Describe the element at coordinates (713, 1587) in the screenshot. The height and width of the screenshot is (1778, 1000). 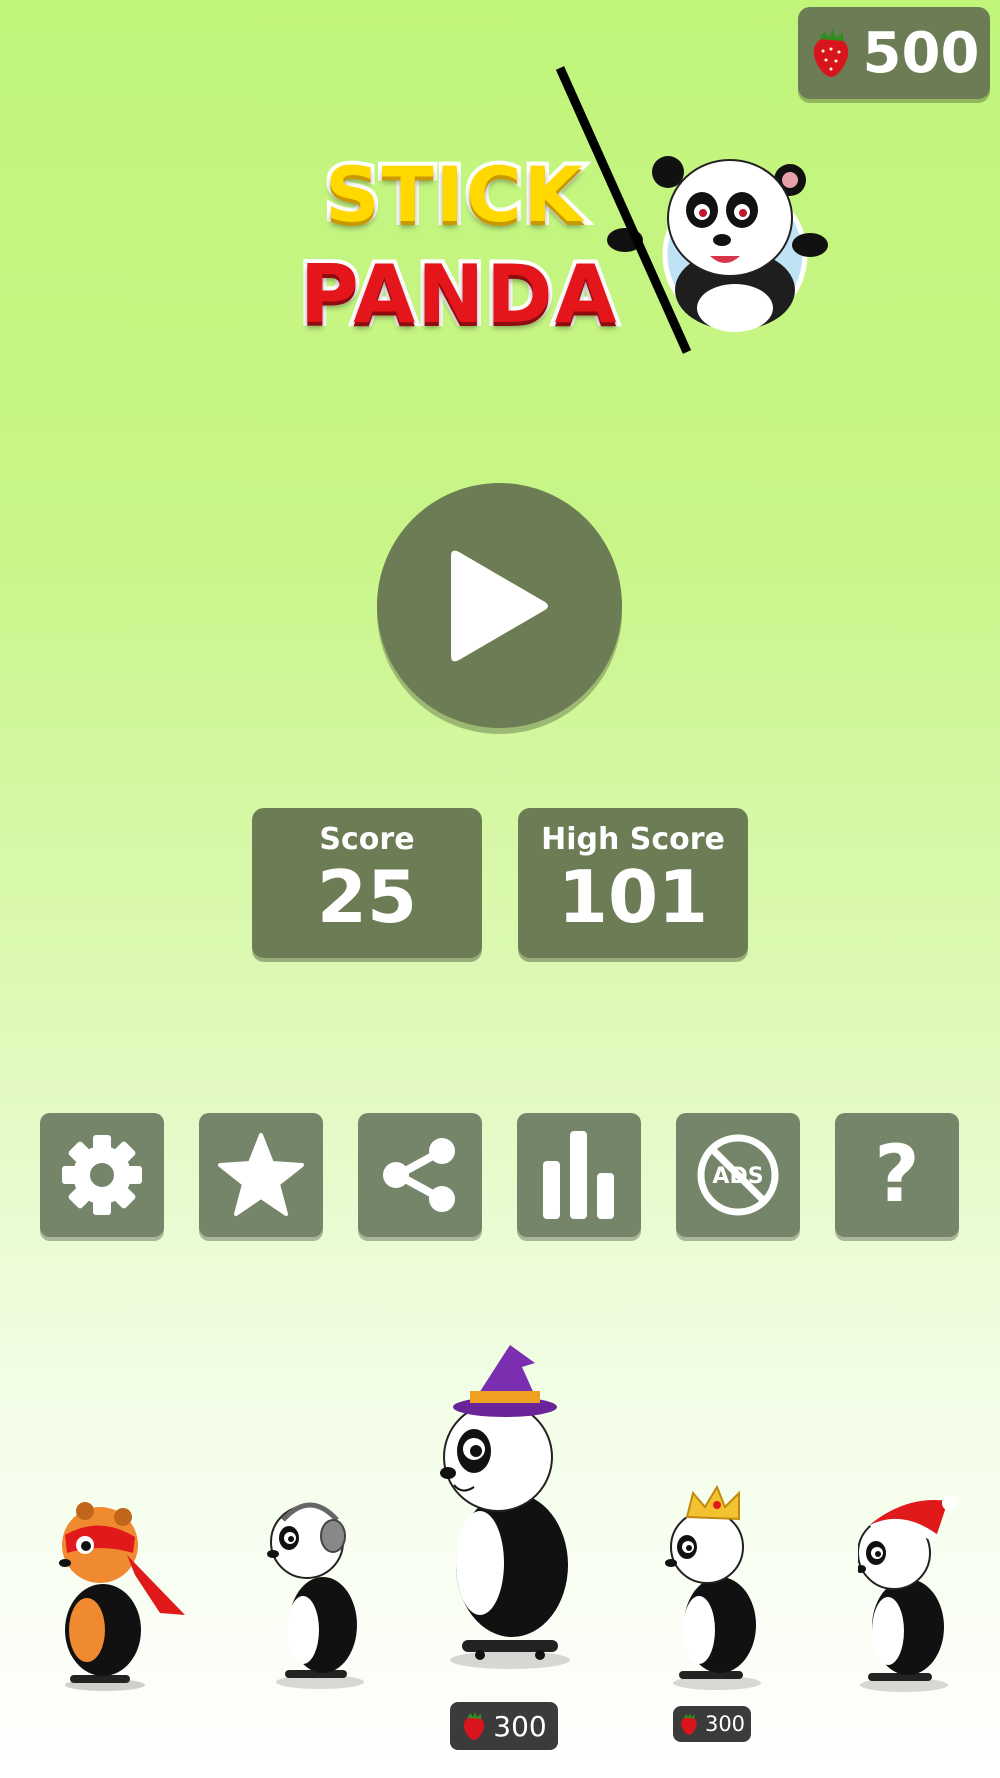
I see `crown-icon` at that location.